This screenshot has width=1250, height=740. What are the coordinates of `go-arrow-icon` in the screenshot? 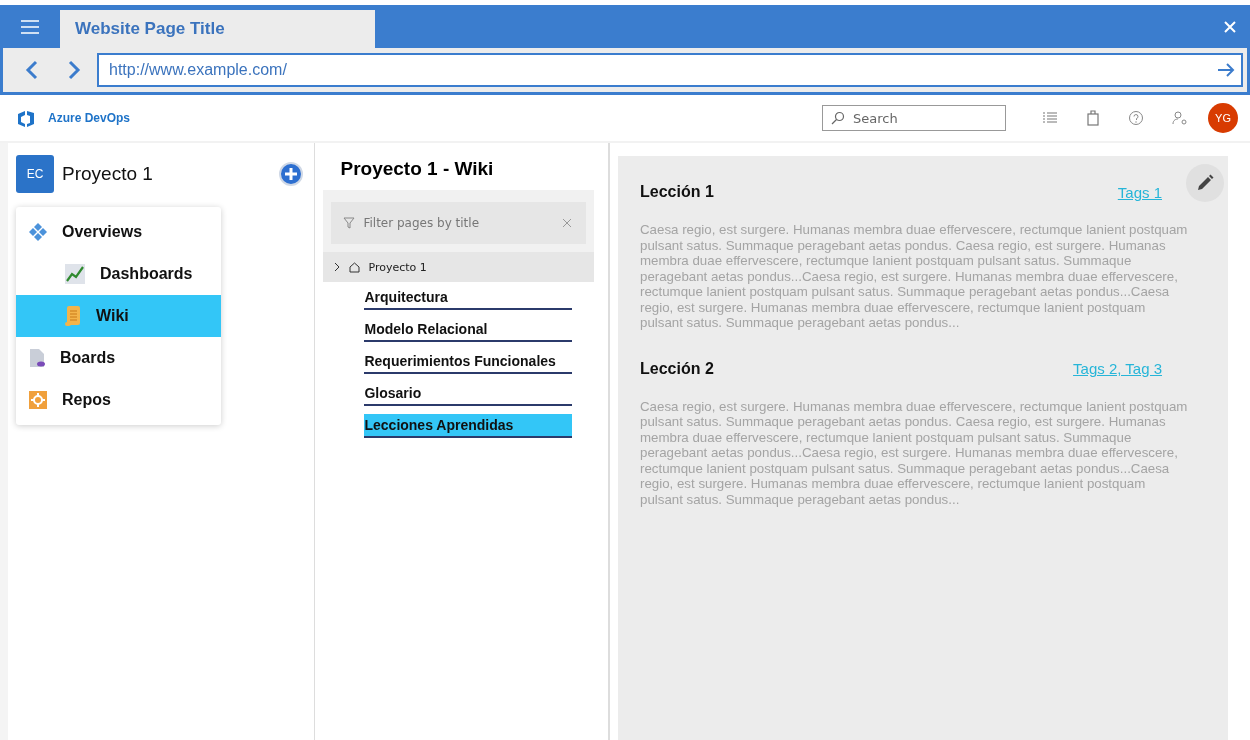 It's located at (1226, 70).